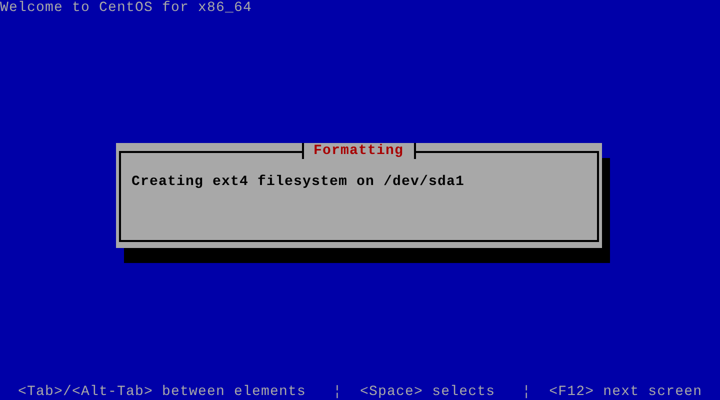  Describe the element at coordinates (127, 8) in the screenshot. I see `screen-title: Welcome to CentOS for x86_64` at that location.